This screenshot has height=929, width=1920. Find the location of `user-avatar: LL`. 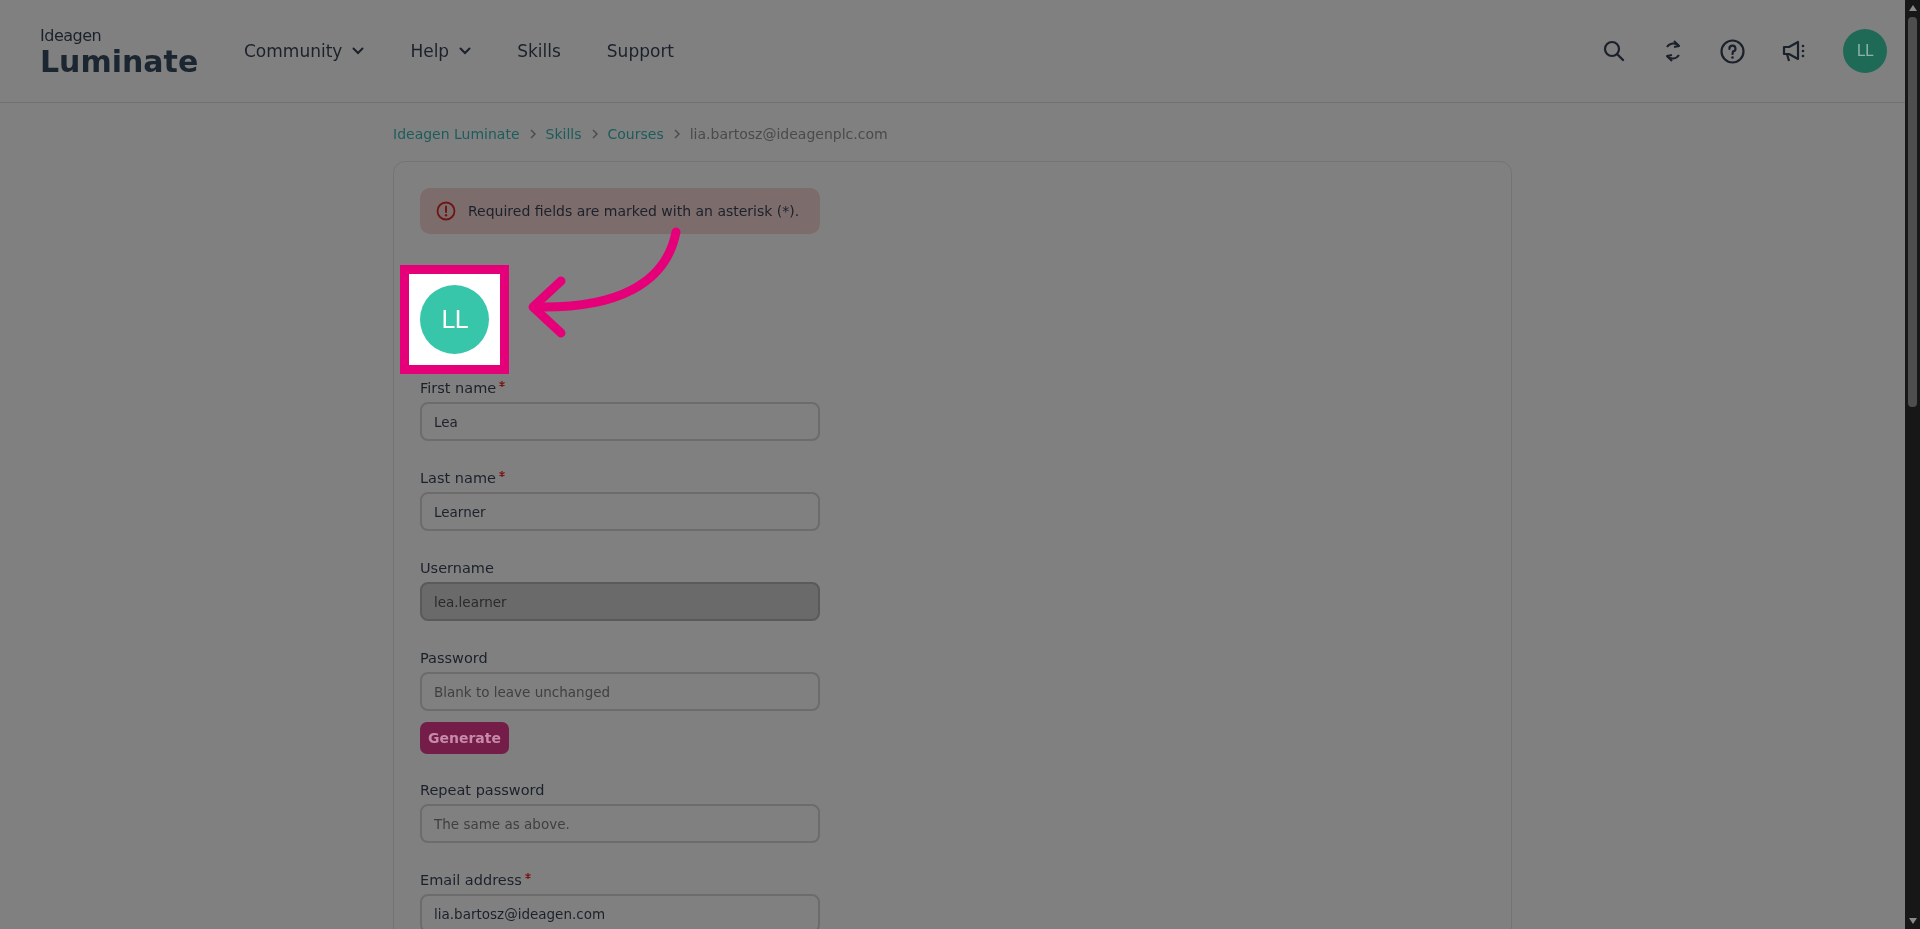

user-avatar: LL is located at coordinates (1865, 51).